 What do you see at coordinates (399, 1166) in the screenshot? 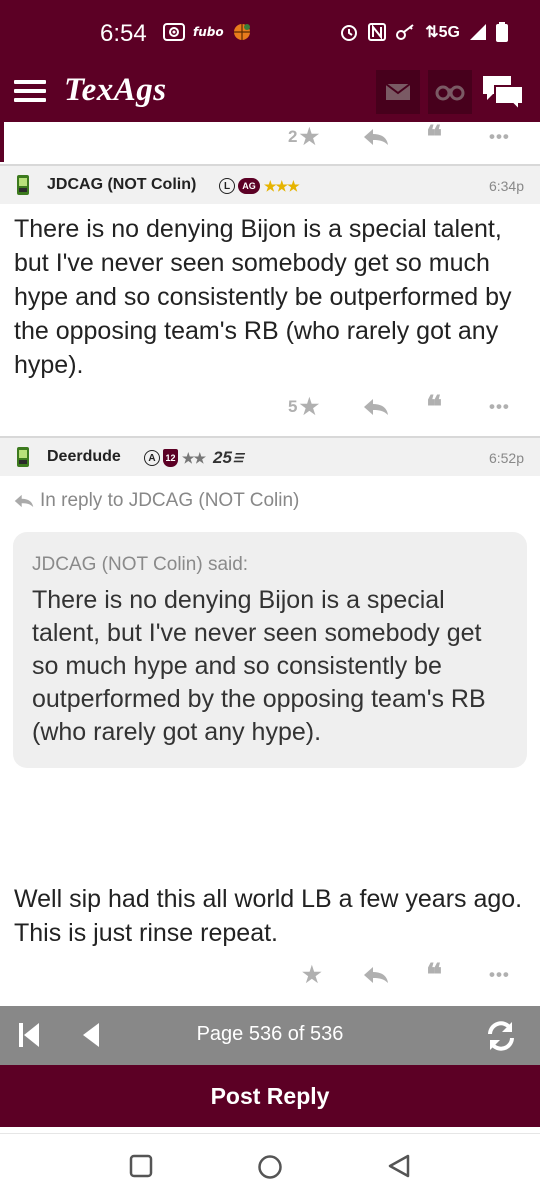
I see `back-icon` at bounding box center [399, 1166].